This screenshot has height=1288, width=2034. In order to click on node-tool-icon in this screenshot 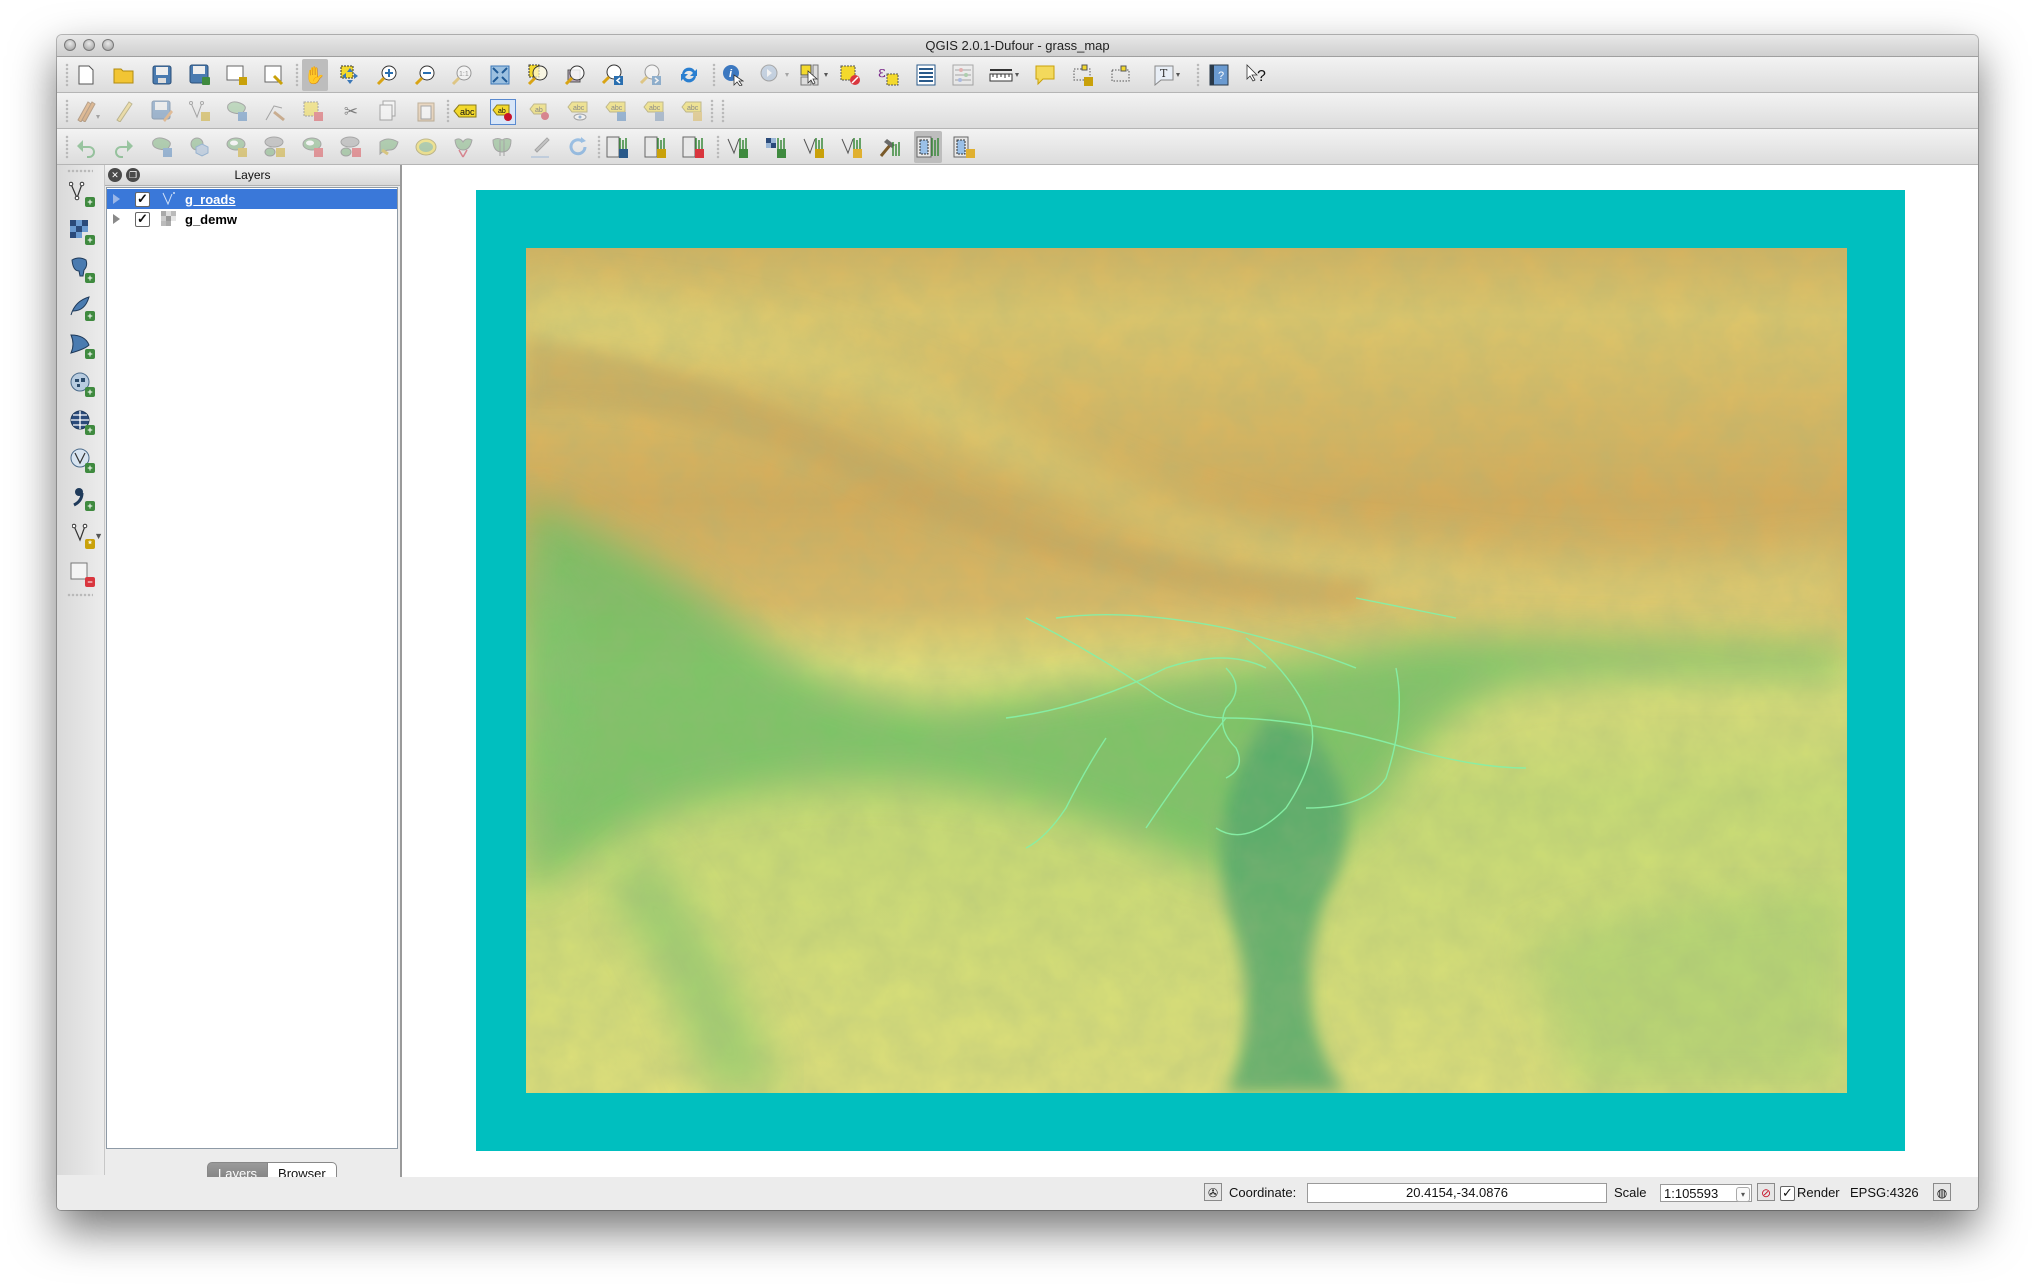, I will do `click(275, 111)`.